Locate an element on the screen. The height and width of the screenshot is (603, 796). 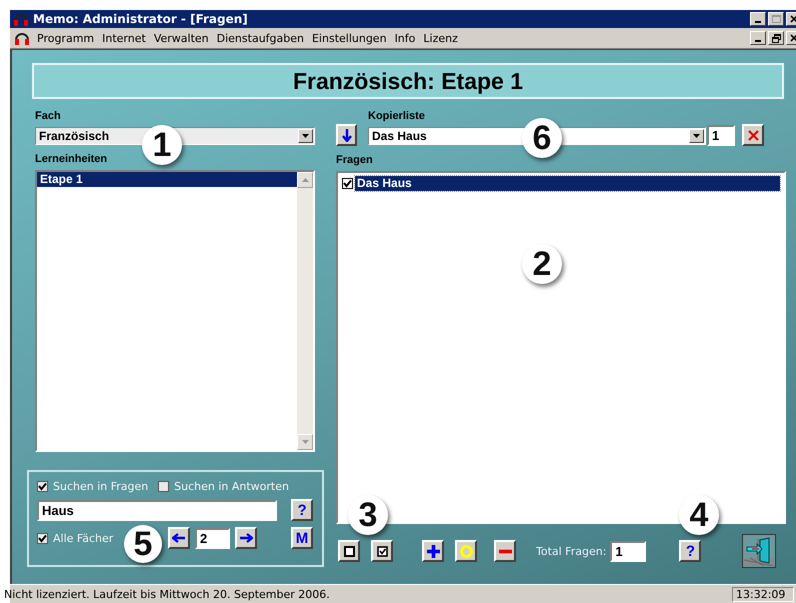
menu-item: Dienstaufgaben is located at coordinates (260, 38).